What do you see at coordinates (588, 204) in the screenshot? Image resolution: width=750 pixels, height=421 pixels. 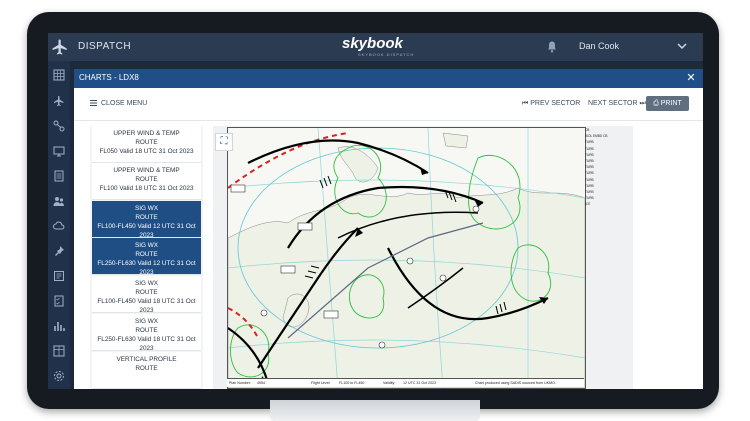 I see `legend-entry: ICE` at bounding box center [588, 204].